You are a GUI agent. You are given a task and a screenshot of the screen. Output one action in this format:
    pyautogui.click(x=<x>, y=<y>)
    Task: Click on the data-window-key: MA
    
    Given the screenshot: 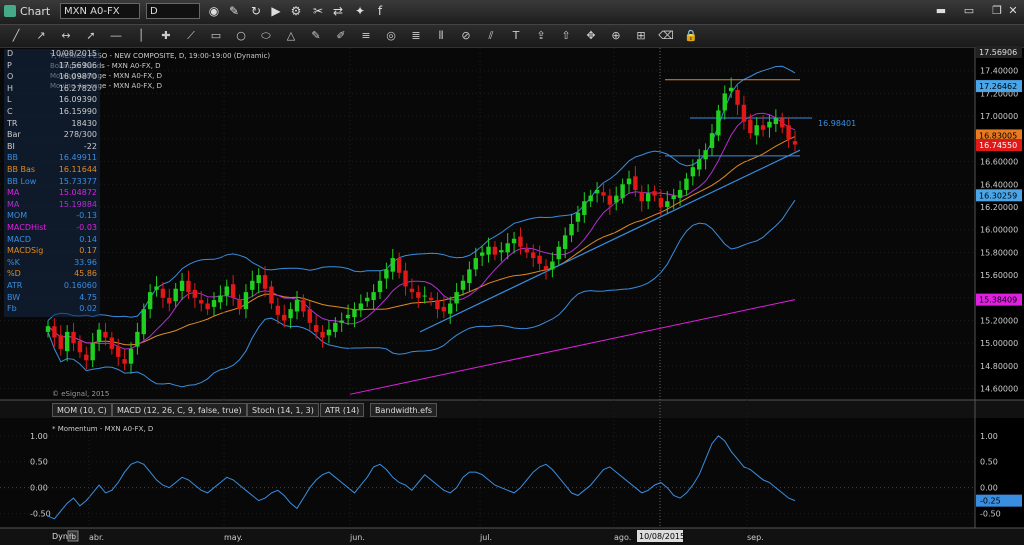 What is the action you would take?
    pyautogui.click(x=13, y=204)
    